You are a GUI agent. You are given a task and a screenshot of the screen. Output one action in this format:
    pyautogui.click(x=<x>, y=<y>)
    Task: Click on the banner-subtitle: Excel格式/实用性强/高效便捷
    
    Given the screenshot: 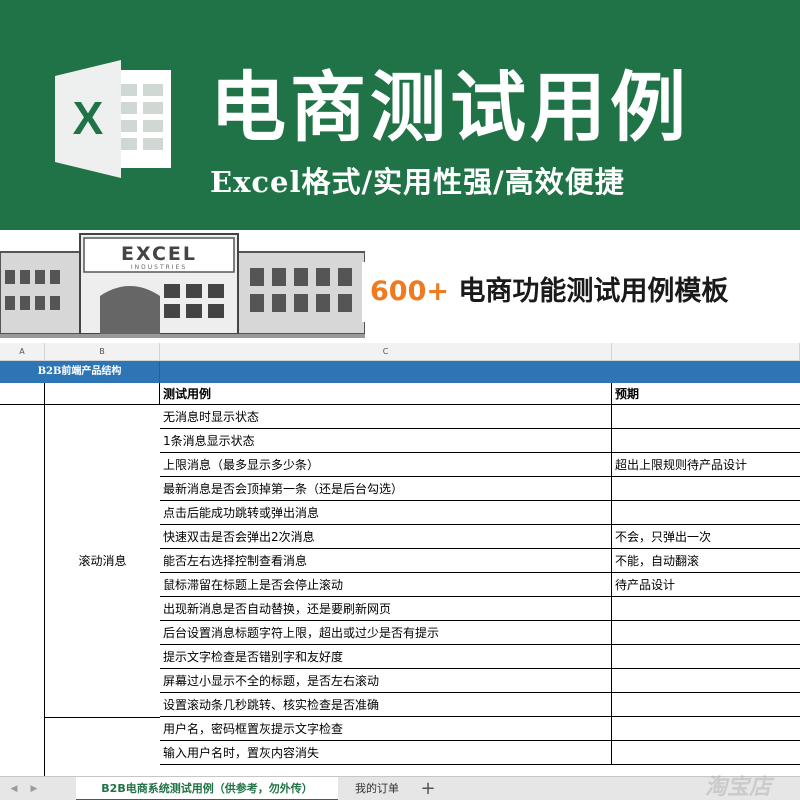 What is the action you would take?
    pyautogui.click(x=417, y=182)
    